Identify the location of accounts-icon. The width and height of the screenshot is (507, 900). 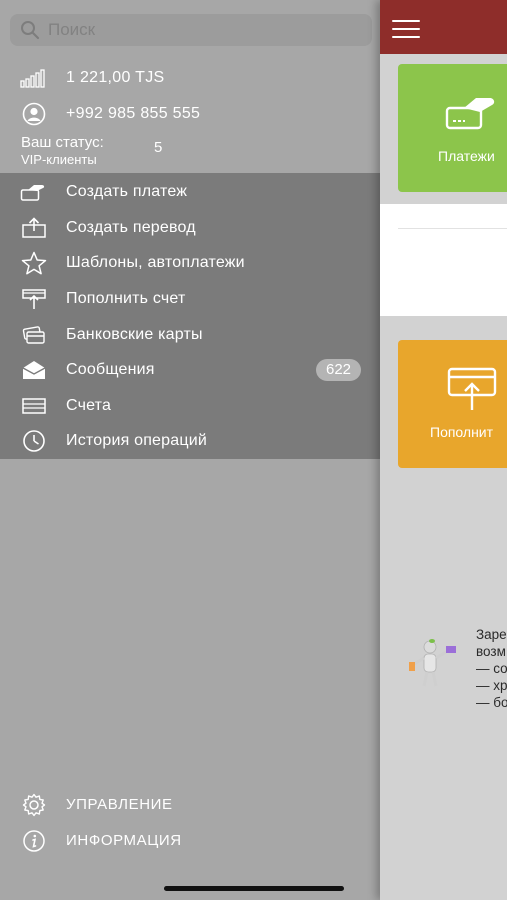
(34, 406).